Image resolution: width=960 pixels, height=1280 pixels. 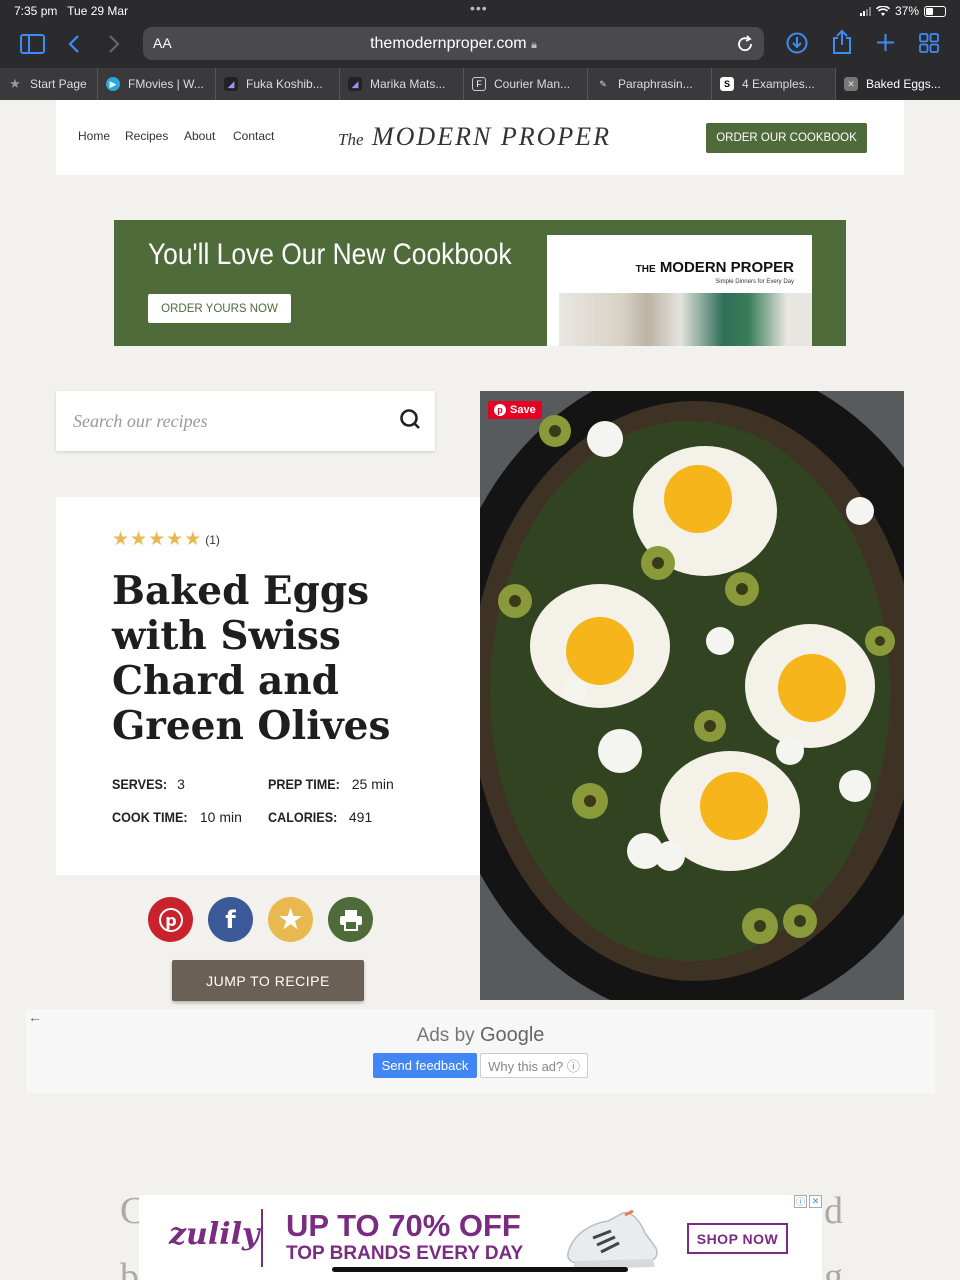 I want to click on favorite-button: ★, so click(x=290, y=919).